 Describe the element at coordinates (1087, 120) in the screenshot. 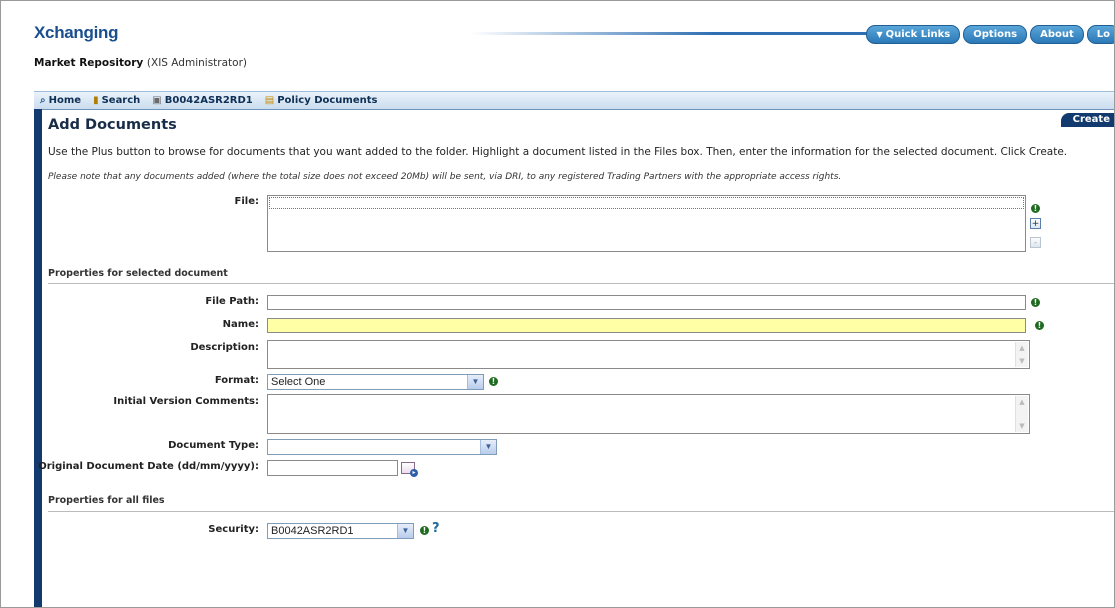

I see `create-button: Create` at that location.